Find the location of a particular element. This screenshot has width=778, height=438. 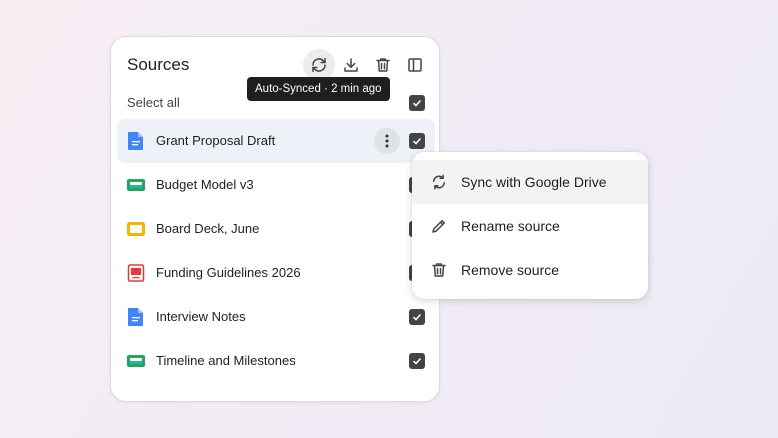

select-all-checkbox is located at coordinates (417, 103).